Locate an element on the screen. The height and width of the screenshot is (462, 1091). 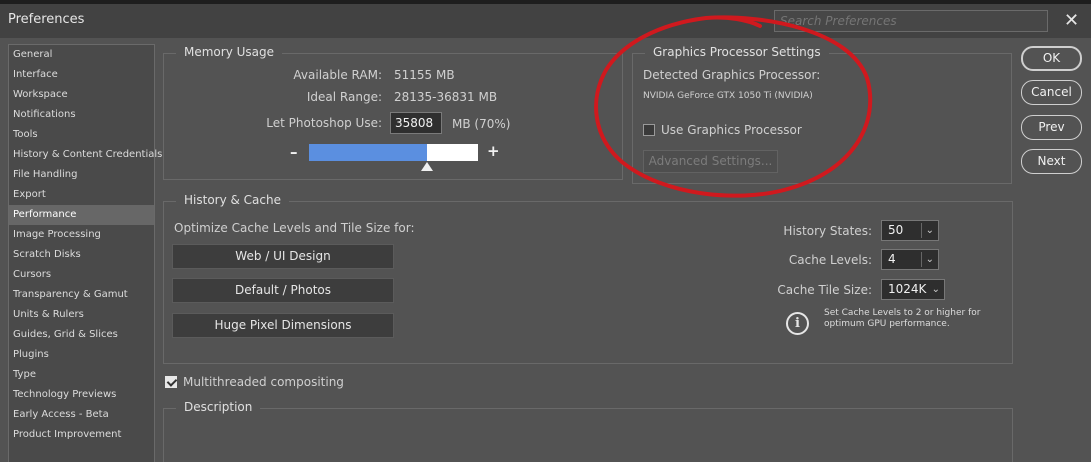
close-icon: ✕ is located at coordinates (1071, 20).